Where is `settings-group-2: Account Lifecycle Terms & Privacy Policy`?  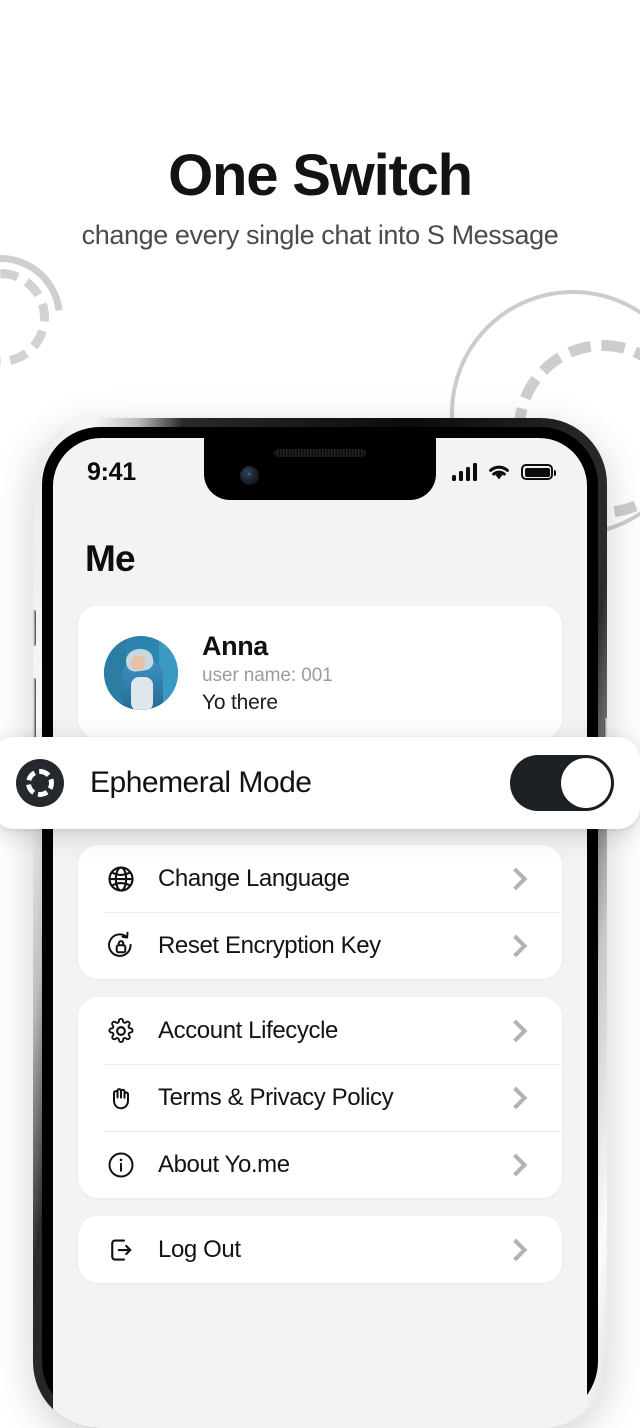 settings-group-2: Account Lifecycle Terms & Privacy Policy is located at coordinates (320, 1098).